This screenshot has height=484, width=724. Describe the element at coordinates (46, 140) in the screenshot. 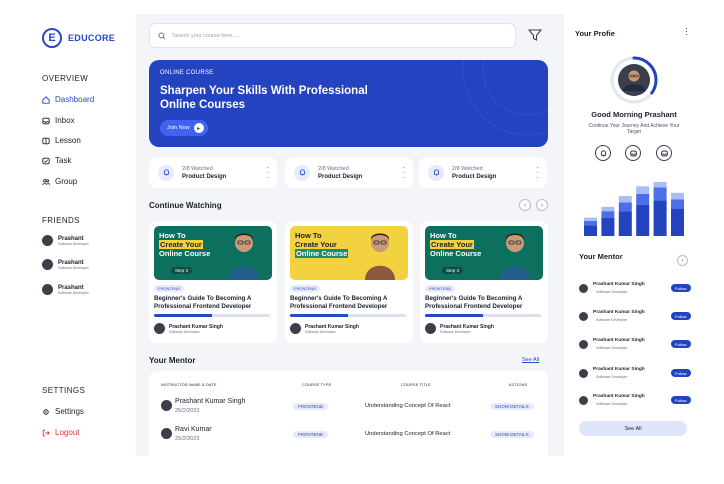

I see `book-icon` at that location.